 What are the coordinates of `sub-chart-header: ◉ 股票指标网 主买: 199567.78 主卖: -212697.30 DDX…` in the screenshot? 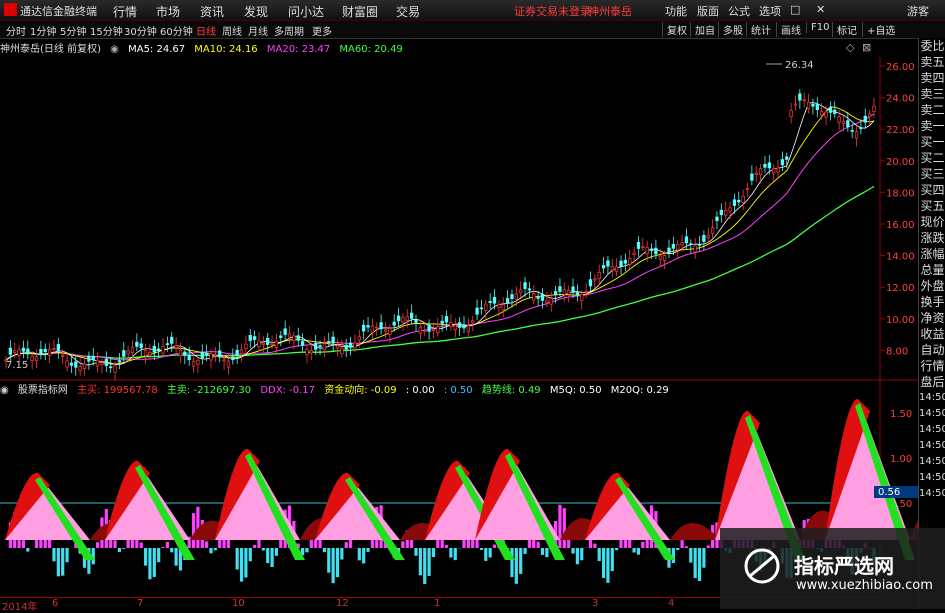 It's located at (337, 388).